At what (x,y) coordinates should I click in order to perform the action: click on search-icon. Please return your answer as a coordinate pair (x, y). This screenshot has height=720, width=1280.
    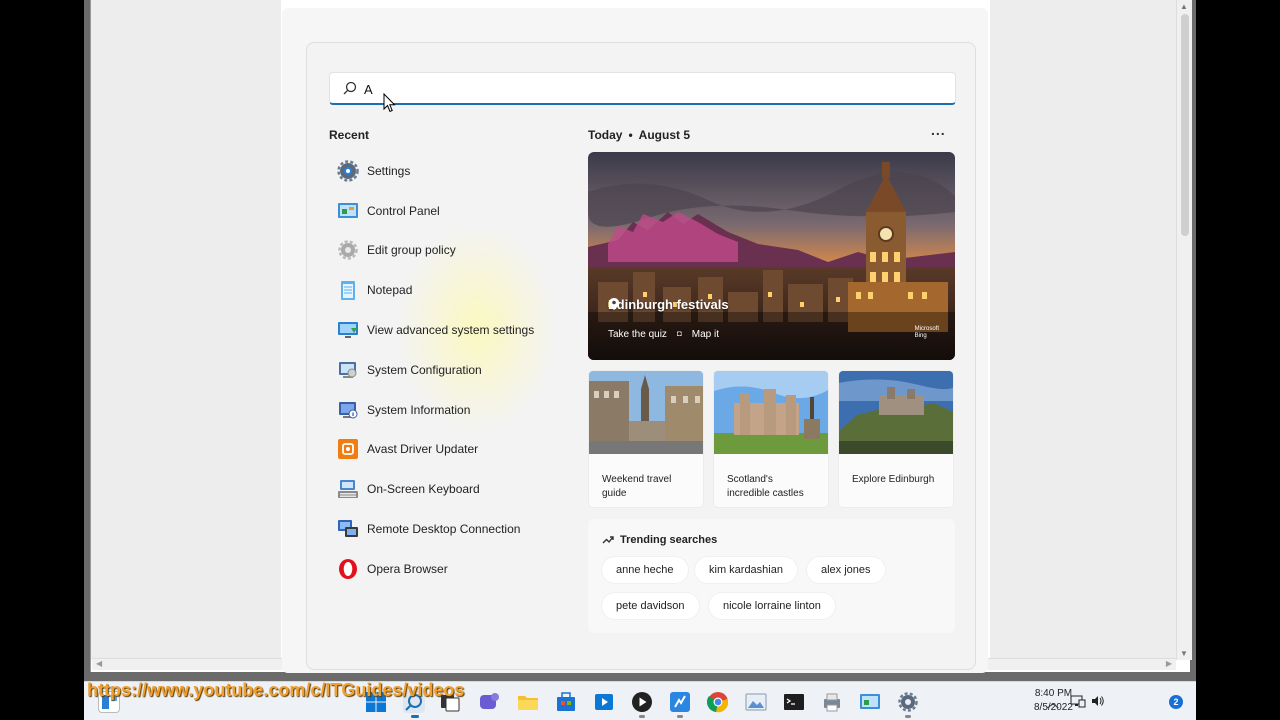
    Looking at the image, I should click on (350, 88).